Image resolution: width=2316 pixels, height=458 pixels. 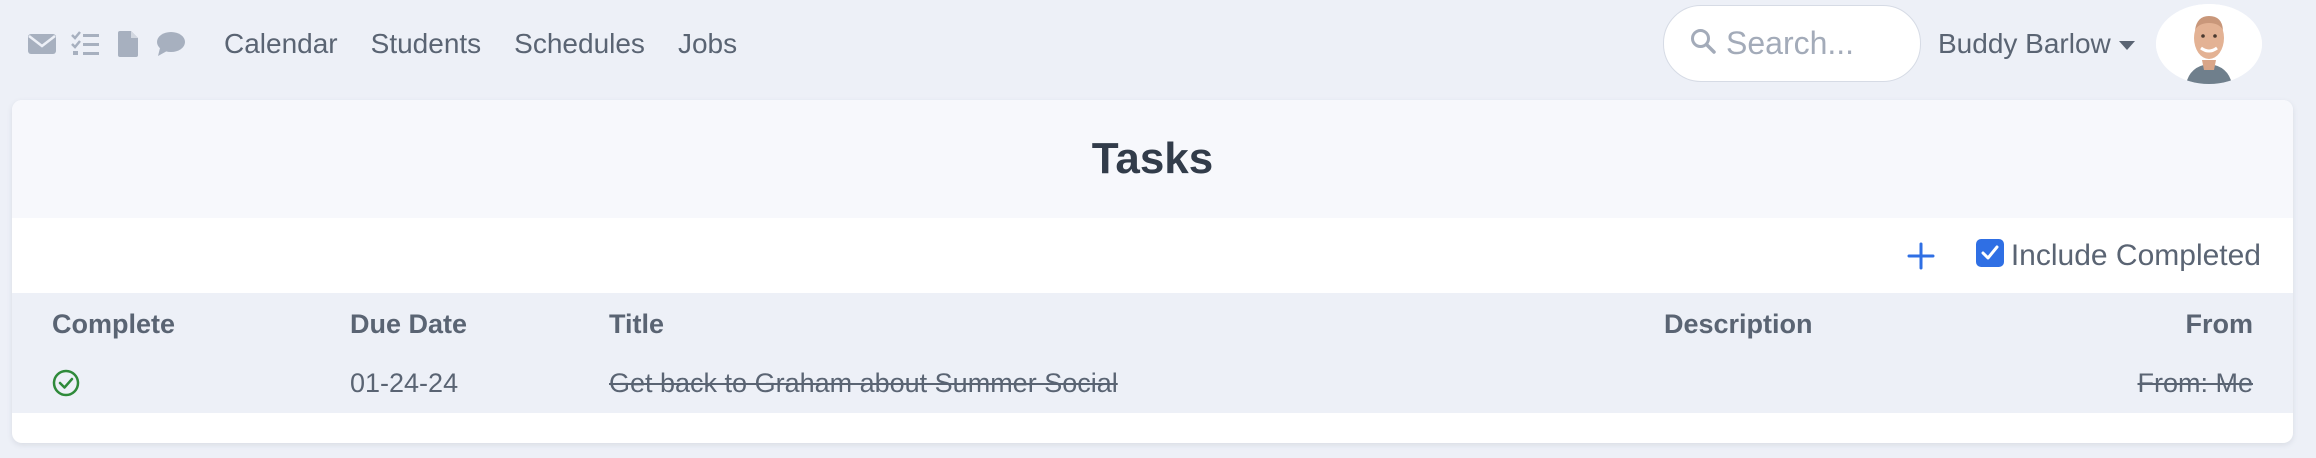 What do you see at coordinates (2126, 45) in the screenshot?
I see `chevron-down-icon` at bounding box center [2126, 45].